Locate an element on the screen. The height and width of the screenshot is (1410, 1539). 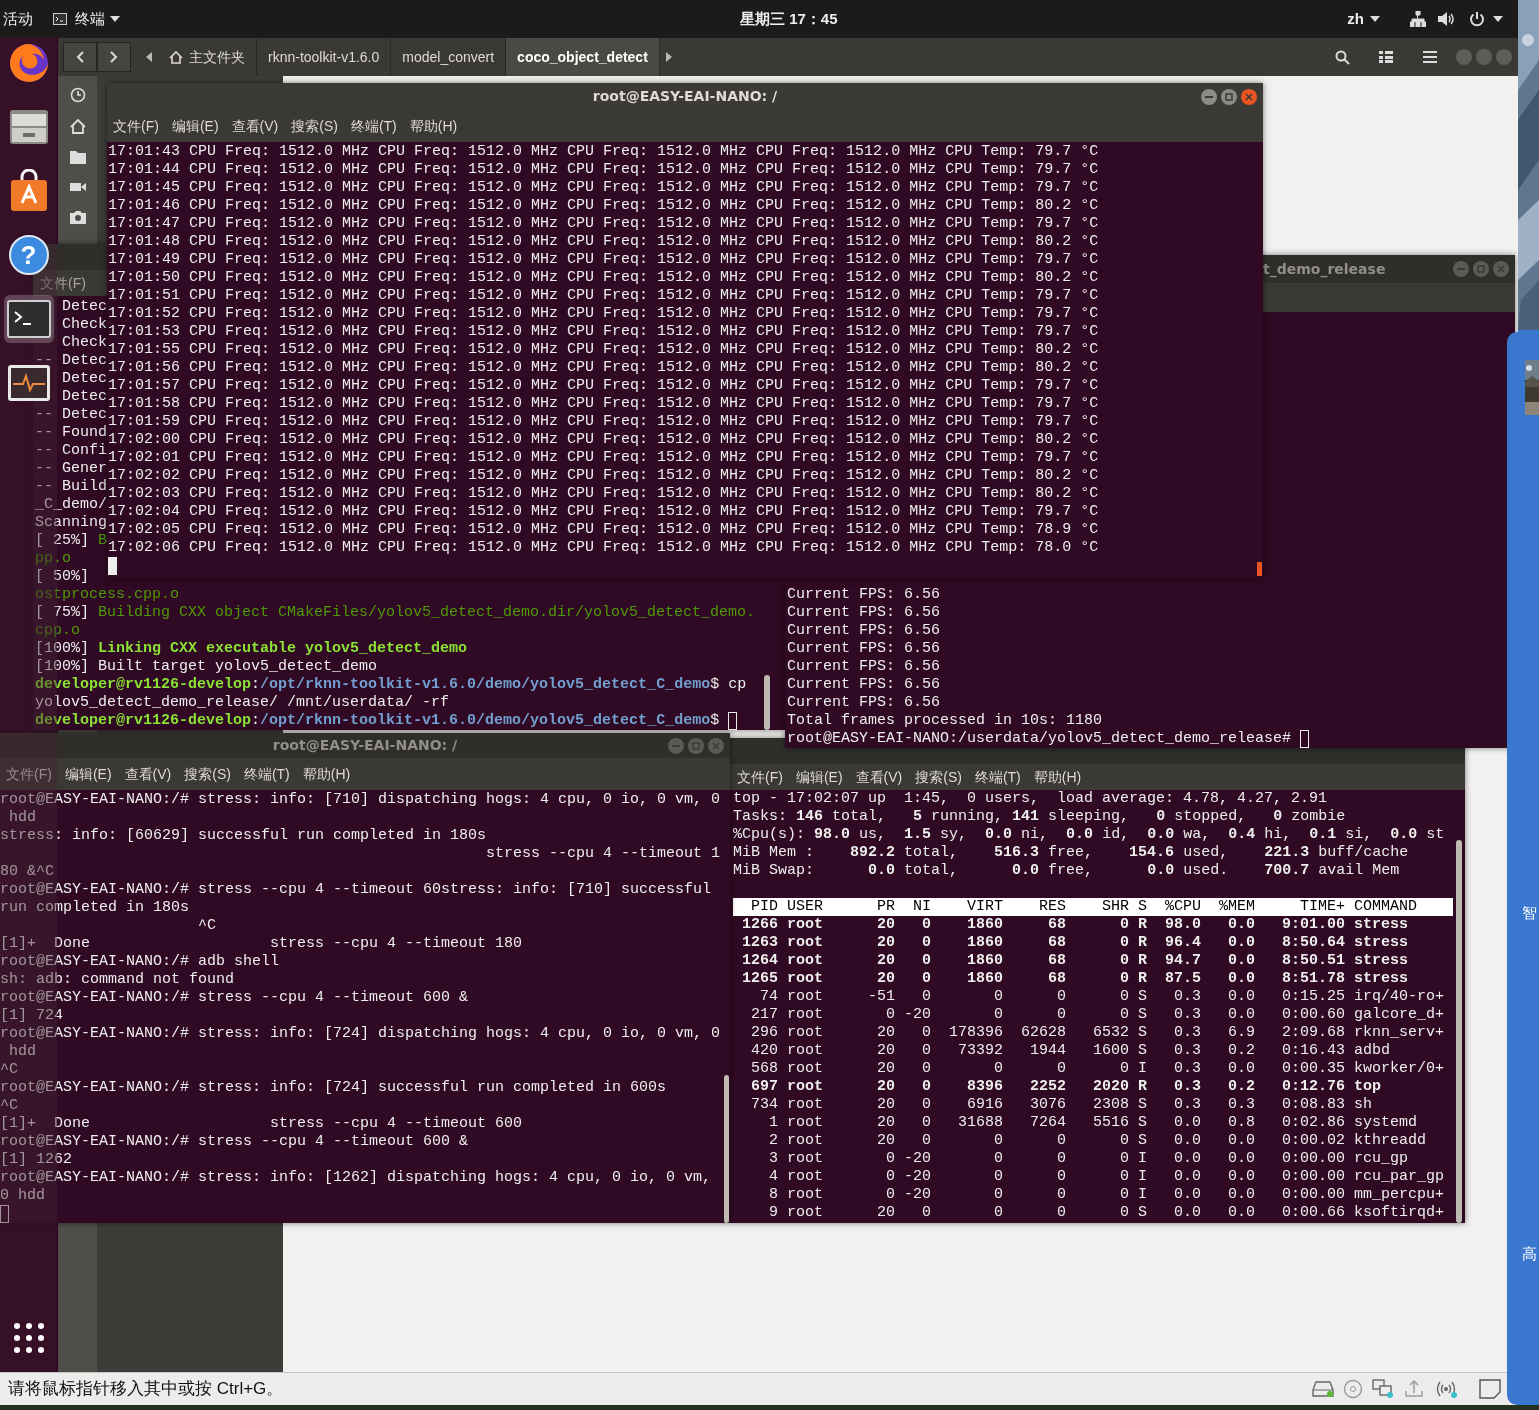
camera-icon is located at coordinates (77, 217).